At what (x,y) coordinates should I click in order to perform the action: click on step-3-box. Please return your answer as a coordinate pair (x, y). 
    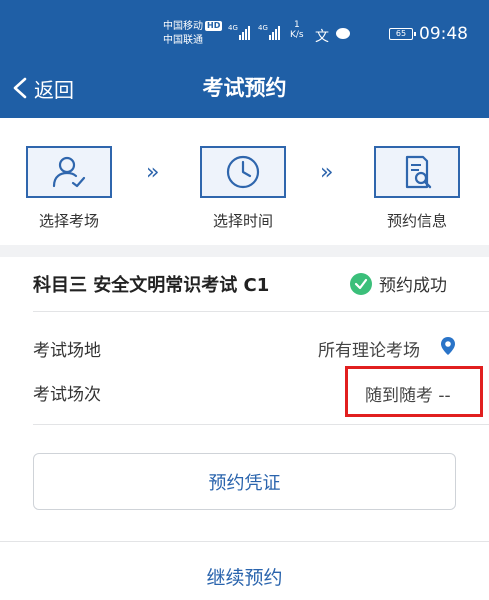
    Looking at the image, I should click on (417, 172).